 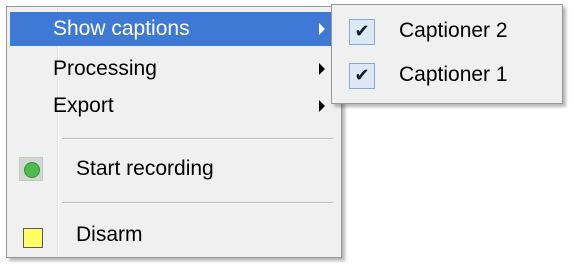 I want to click on submenu-item-captioner-2: ✔ Captioner 2, so click(x=447, y=31).